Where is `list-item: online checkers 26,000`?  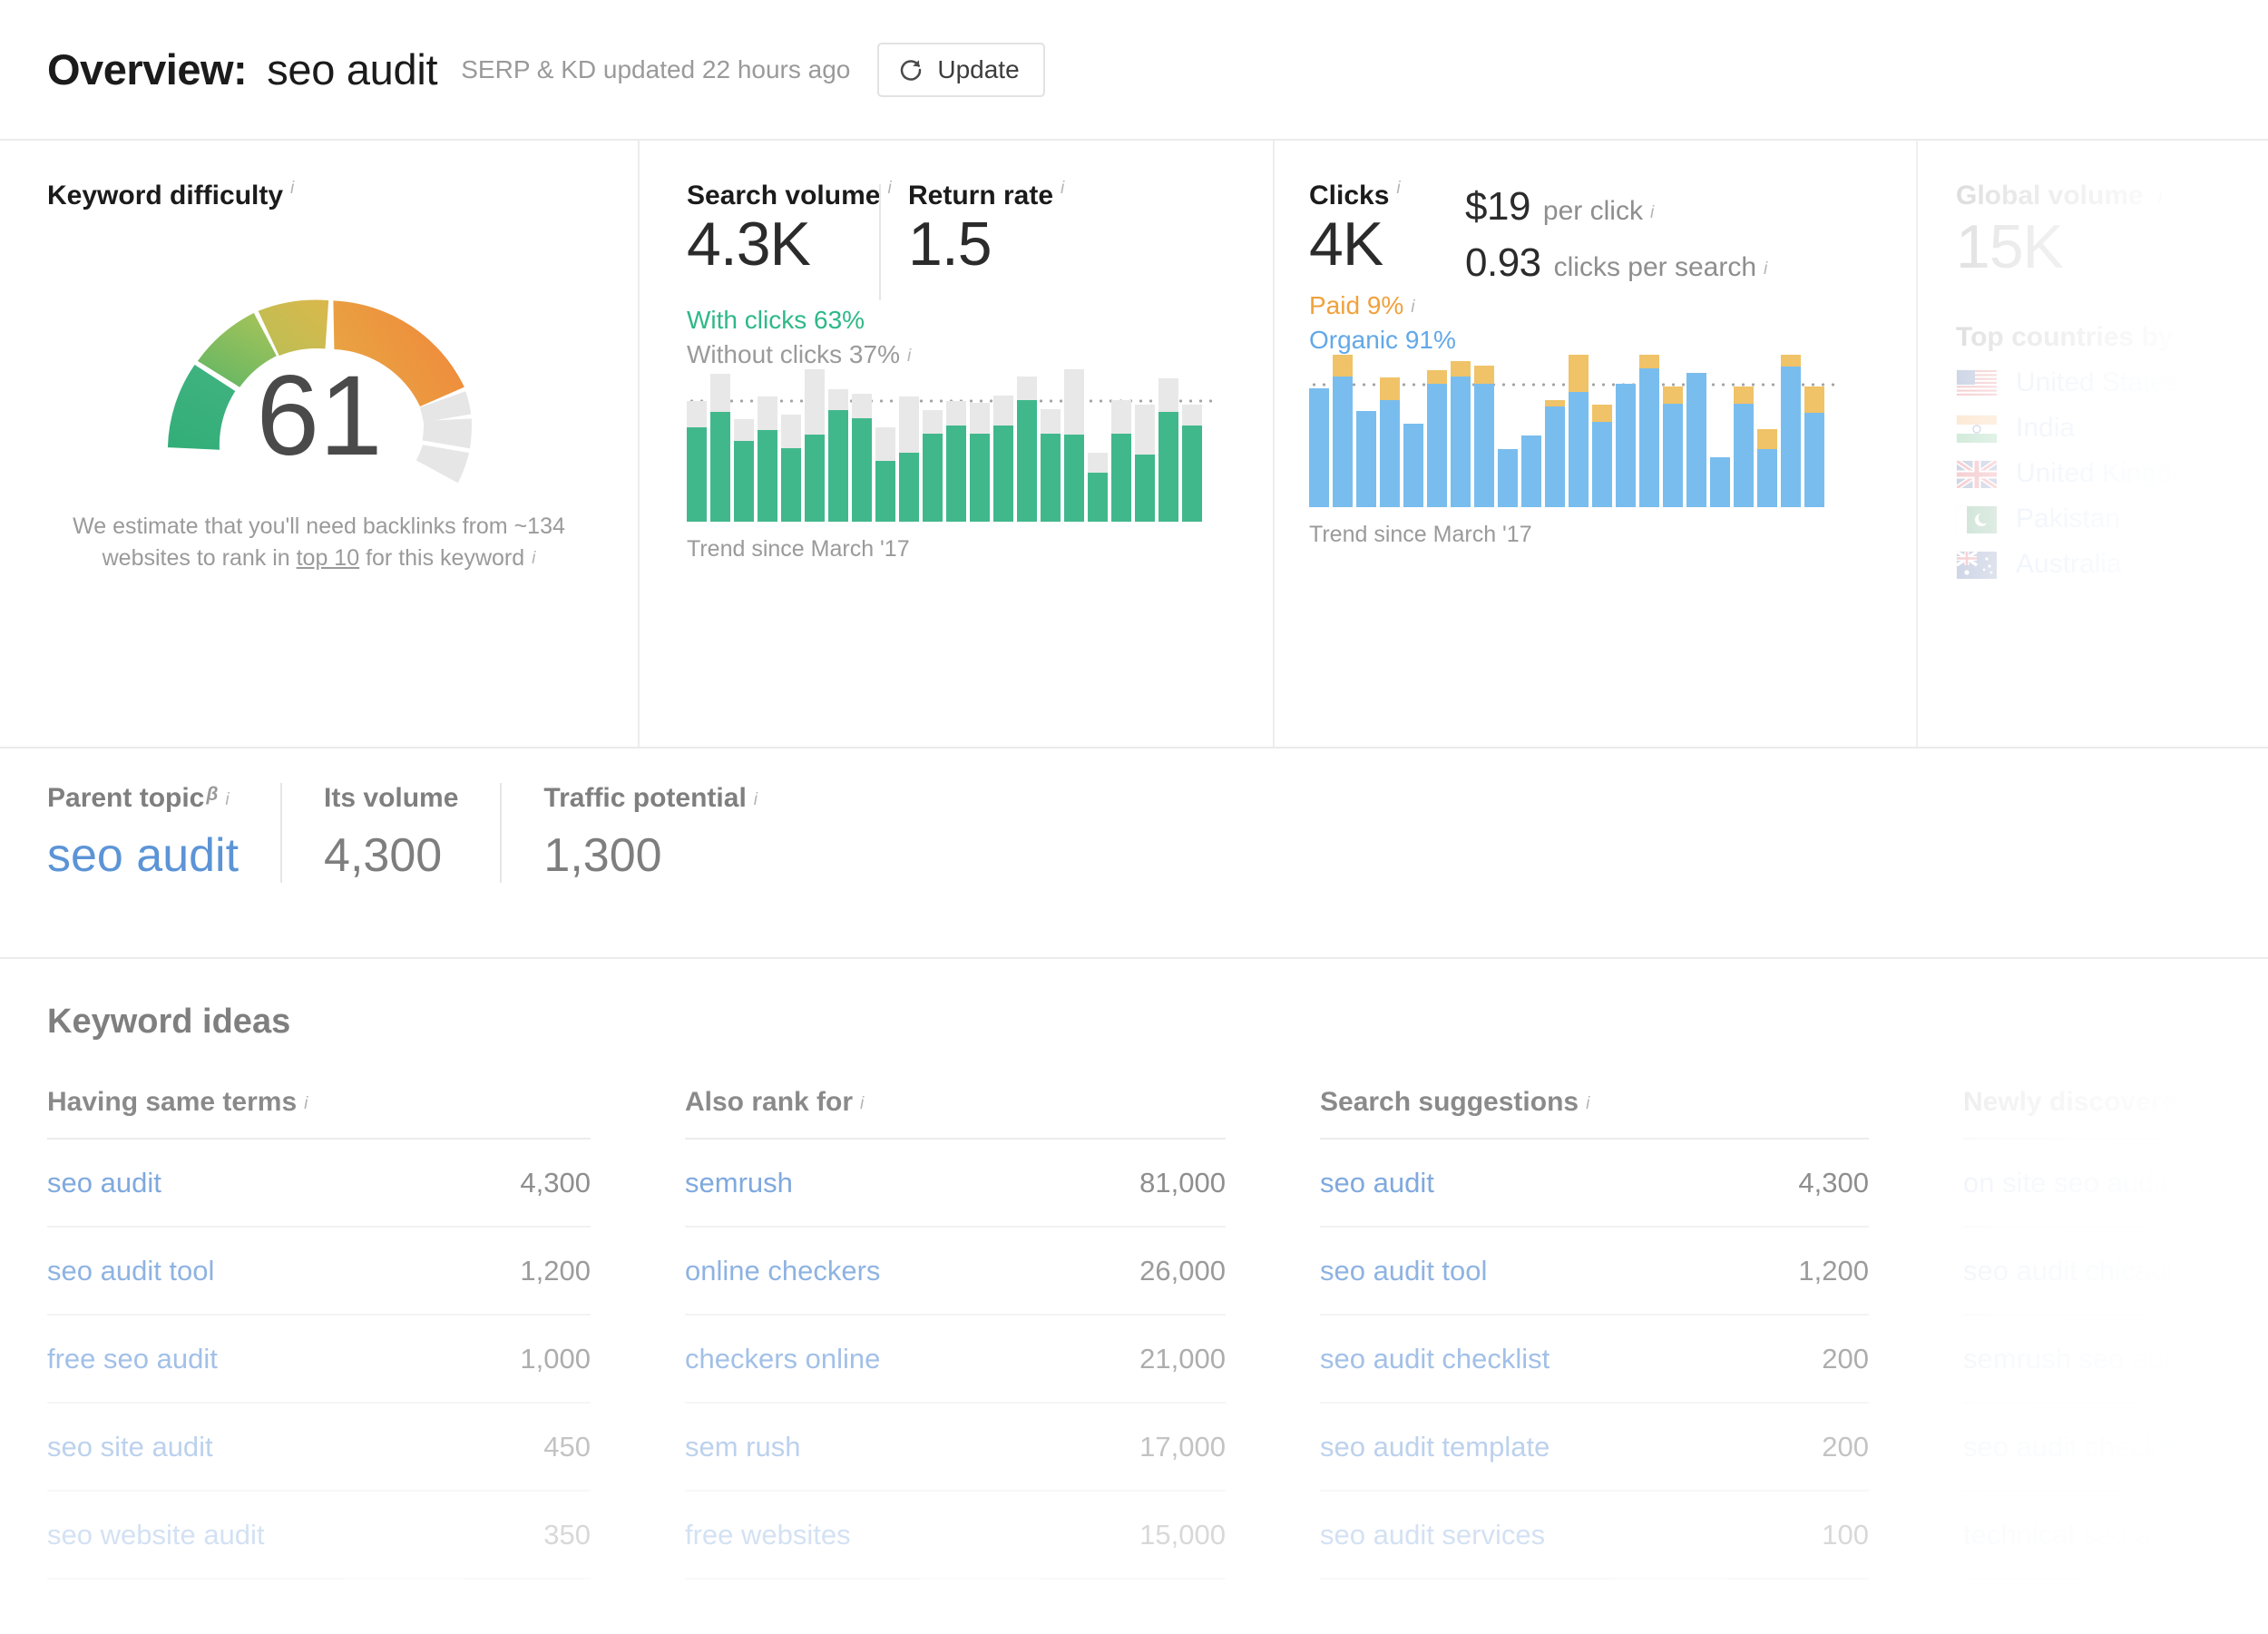
list-item: online checkers 26,000 is located at coordinates (956, 1272).